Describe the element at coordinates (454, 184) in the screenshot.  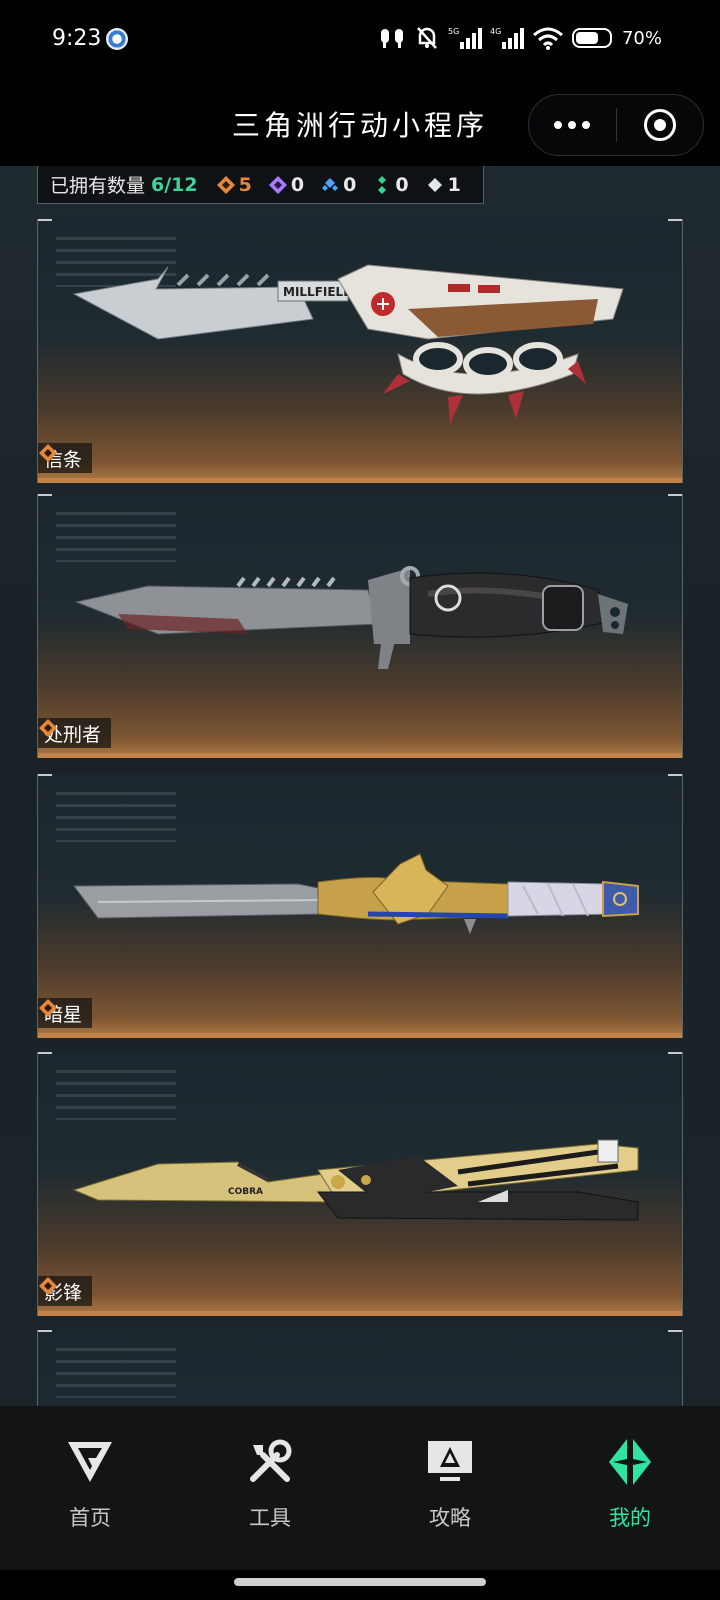
I see `stat-white-value: 1` at that location.